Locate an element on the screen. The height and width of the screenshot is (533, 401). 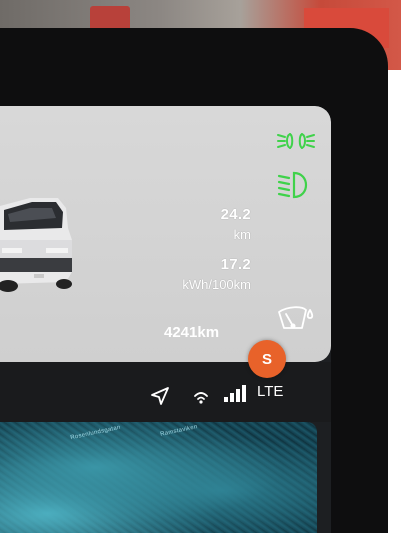
odometer: 4241km is located at coordinates (192, 332).